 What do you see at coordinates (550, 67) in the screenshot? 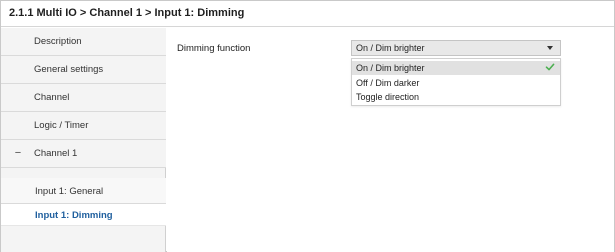
I see `checkmark-icon` at bounding box center [550, 67].